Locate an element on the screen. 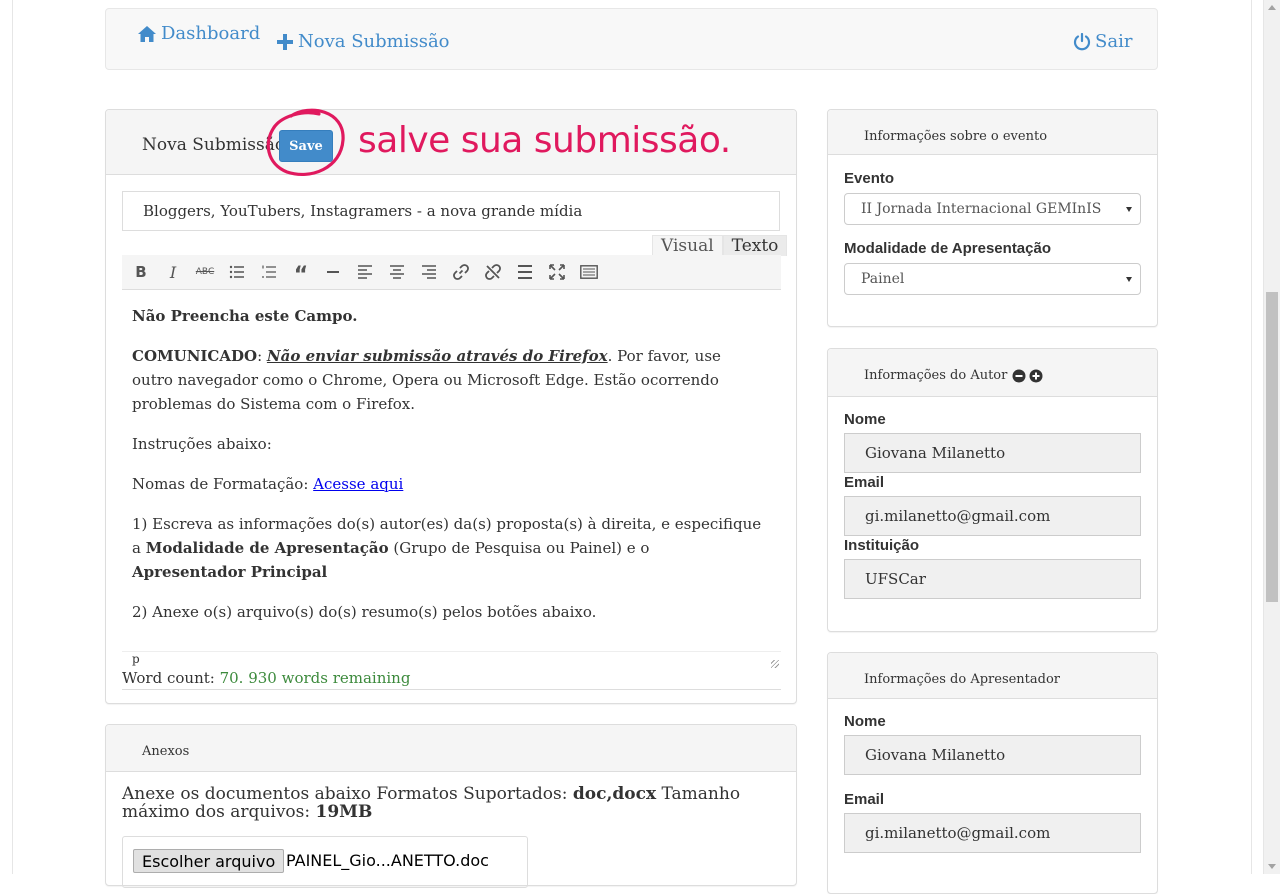 This screenshot has width=1280, height=894. file-upload: Escolher arquivo PAINEL_Gio...ANETTO.doc is located at coordinates (325, 862).